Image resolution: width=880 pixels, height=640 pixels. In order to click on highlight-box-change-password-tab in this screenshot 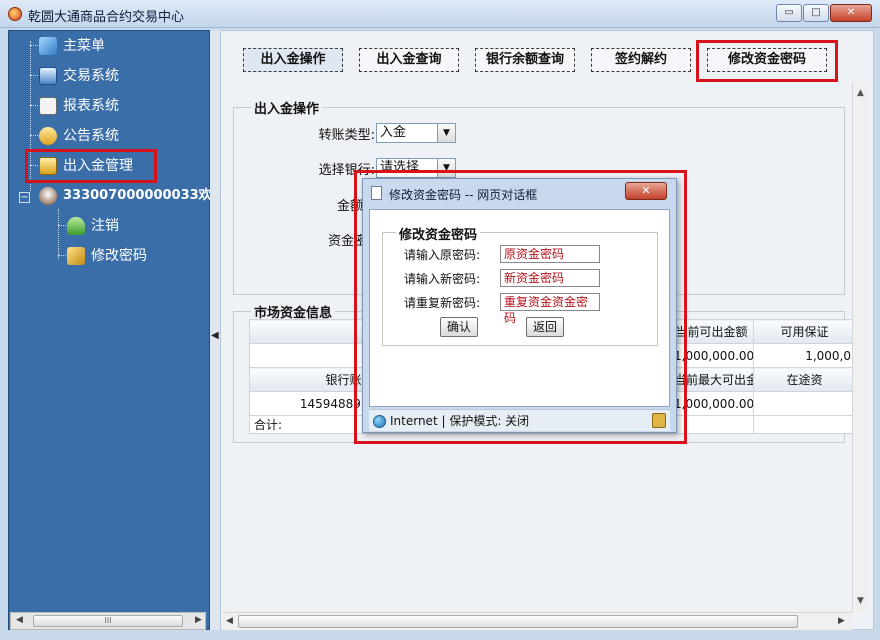, I will do `click(767, 61)`.